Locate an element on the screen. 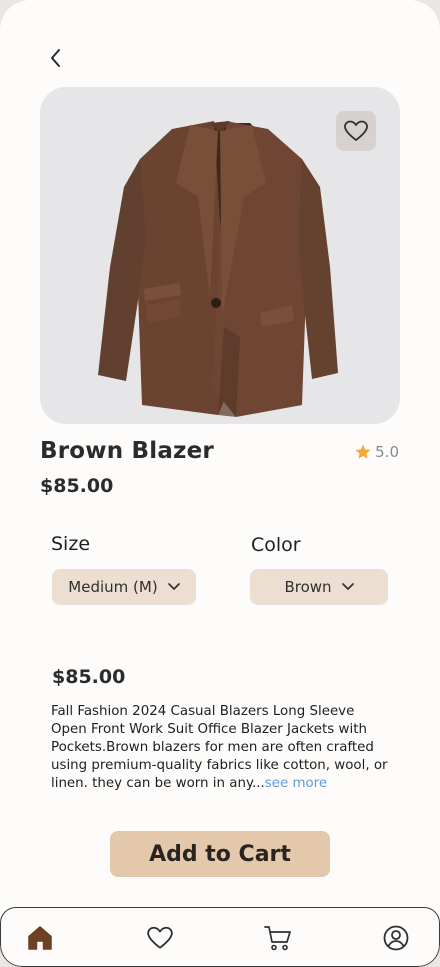  back-button is located at coordinates (56, 58).